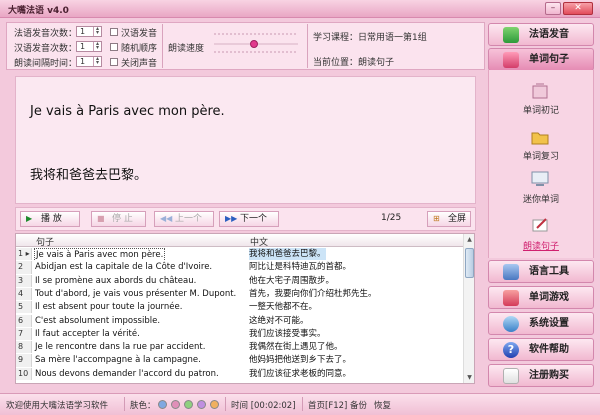  I want to click on next-button: ▶▶ 下一个, so click(249, 219).